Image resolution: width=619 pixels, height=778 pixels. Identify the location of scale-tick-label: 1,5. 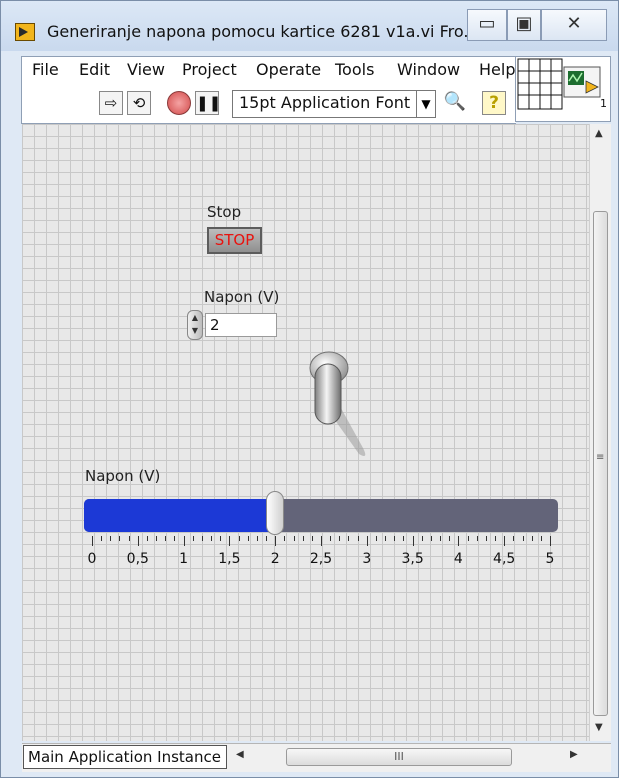
(229, 559).